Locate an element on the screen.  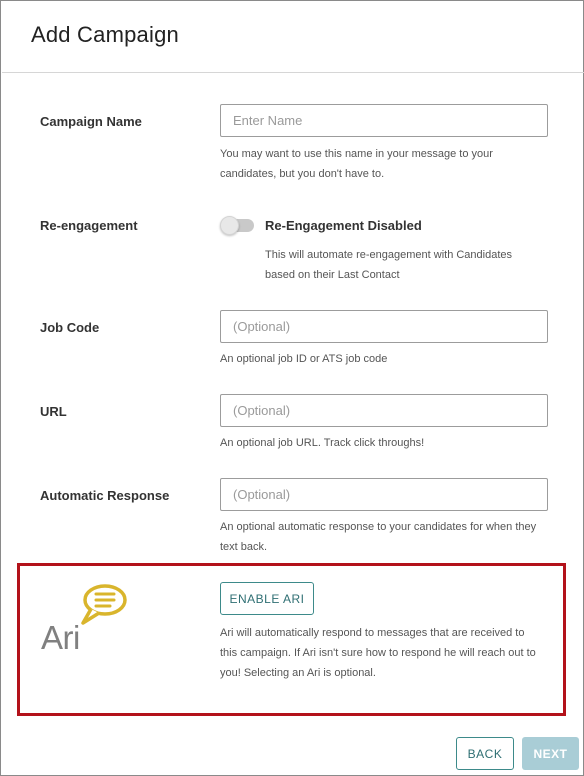
dialog-title: Add Campaign is located at coordinates (105, 34).